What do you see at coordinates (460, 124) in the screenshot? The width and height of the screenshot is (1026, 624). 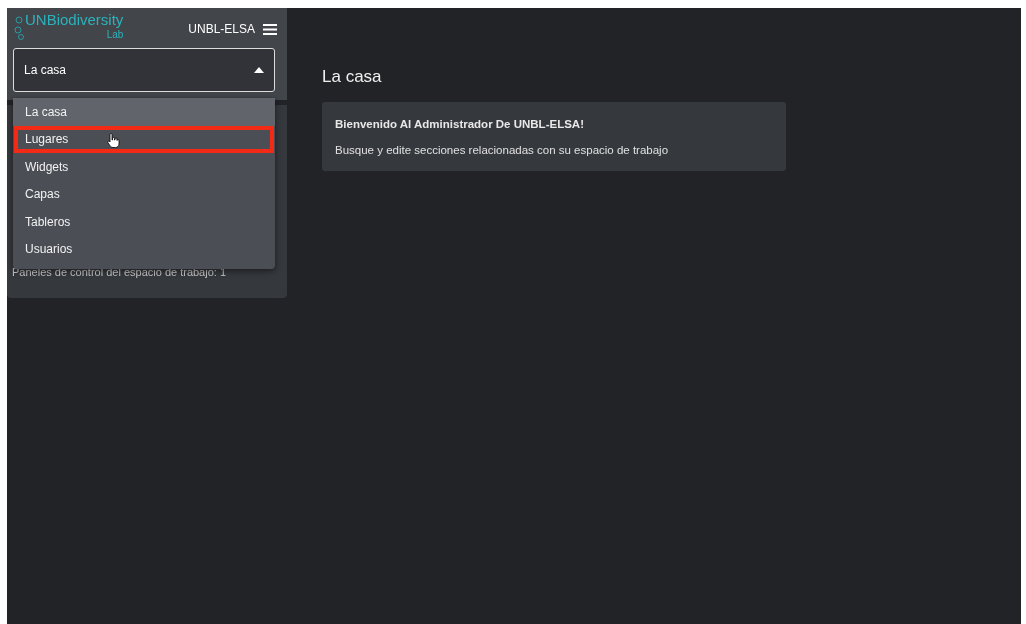 I see `card-heading: Bienvenido Al Administrador De UNBL-ELSA!` at bounding box center [460, 124].